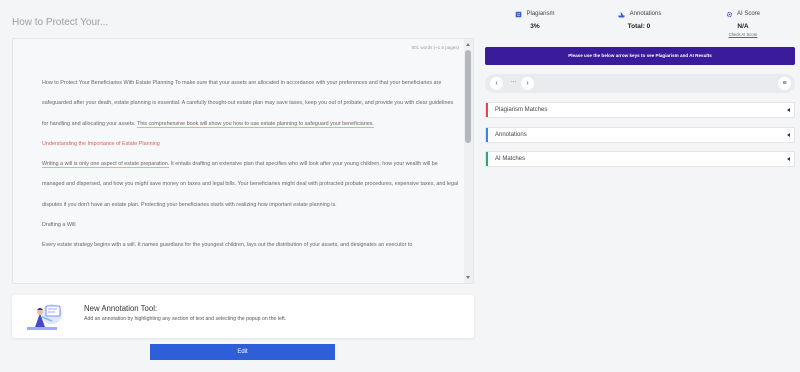 Image resolution: width=800 pixels, height=372 pixels. What do you see at coordinates (535, 19) in the screenshot?
I see `plagiarism-stat: Plagiarism 3%` at bounding box center [535, 19].